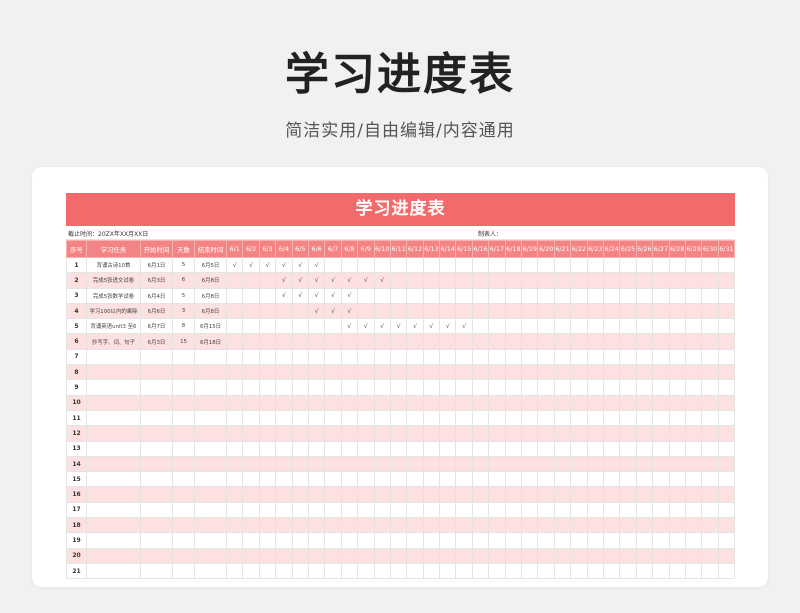  What do you see at coordinates (210, 280) in the screenshot?
I see `end-date-cell: 6月8日` at bounding box center [210, 280].